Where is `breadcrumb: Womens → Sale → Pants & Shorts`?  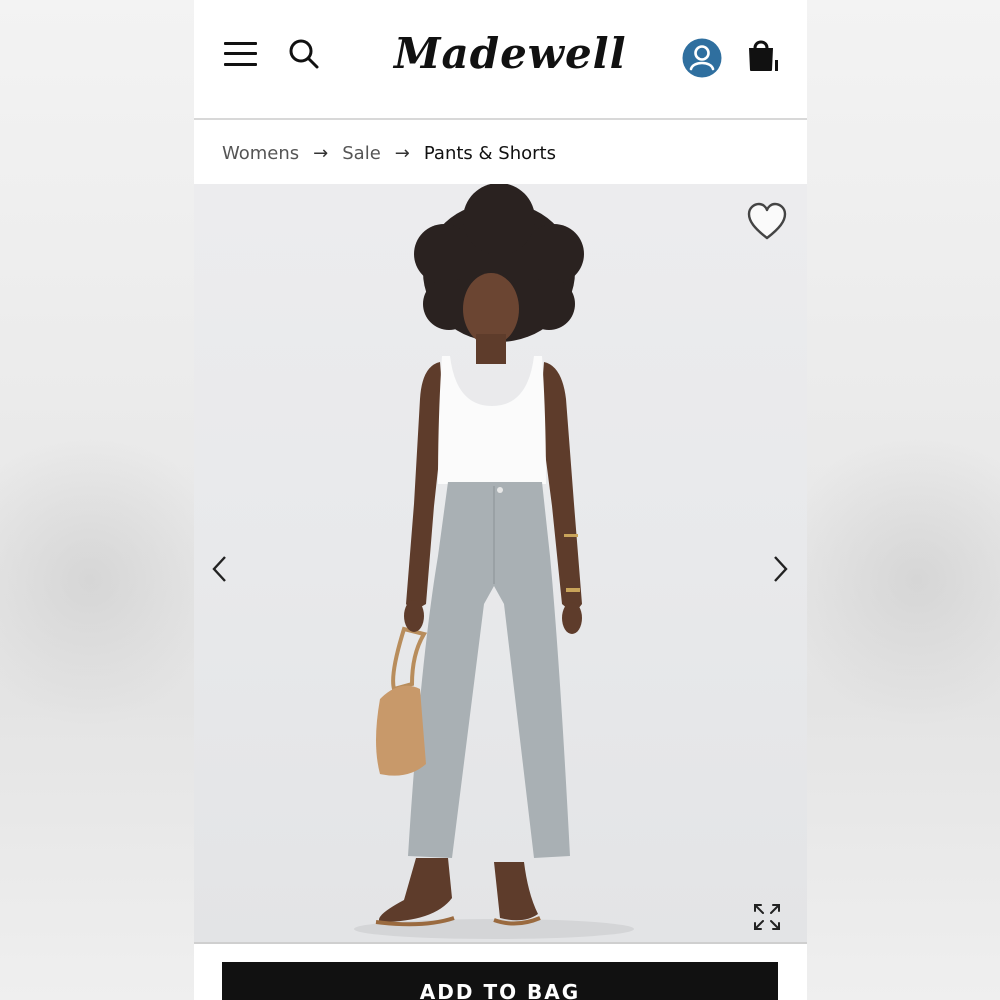 breadcrumb: Womens → Sale → Pants & Shorts is located at coordinates (500, 153).